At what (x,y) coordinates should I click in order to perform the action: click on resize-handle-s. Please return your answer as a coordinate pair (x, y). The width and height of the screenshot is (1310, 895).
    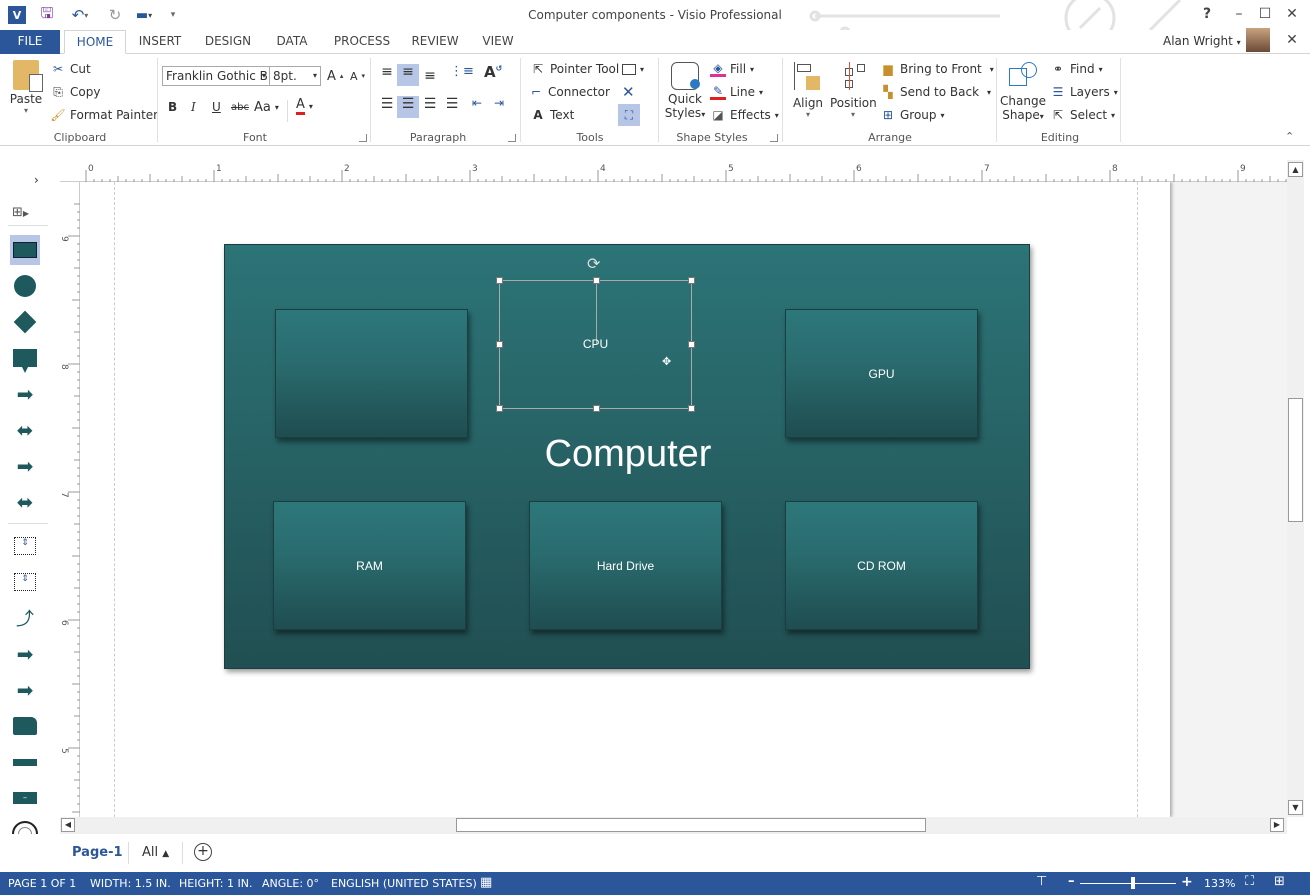
    Looking at the image, I should click on (596, 408).